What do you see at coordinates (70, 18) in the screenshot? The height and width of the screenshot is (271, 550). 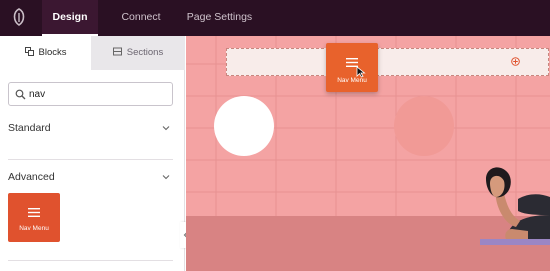 I see `tab-design: Design` at bounding box center [70, 18].